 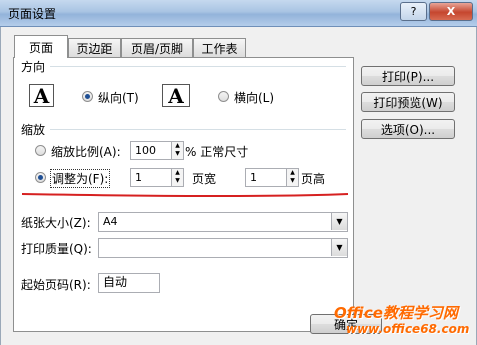 I want to click on adjust-percent-suffix: % 正常尺寸, so click(x=217, y=152).